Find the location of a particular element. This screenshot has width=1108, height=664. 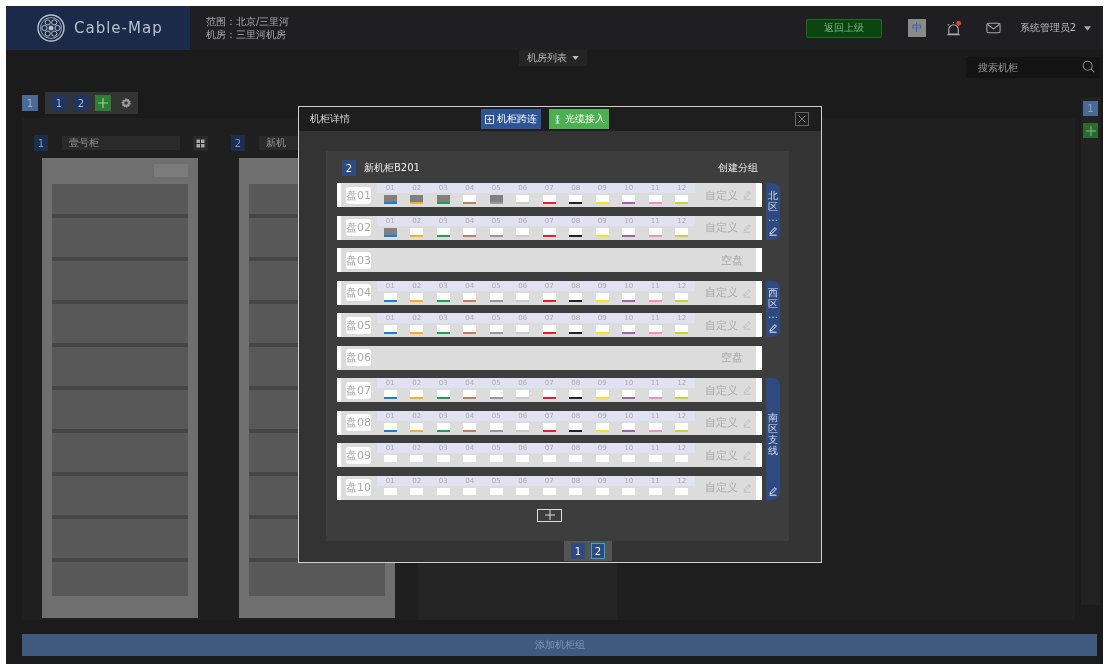

page-button: 1 is located at coordinates (578, 551).